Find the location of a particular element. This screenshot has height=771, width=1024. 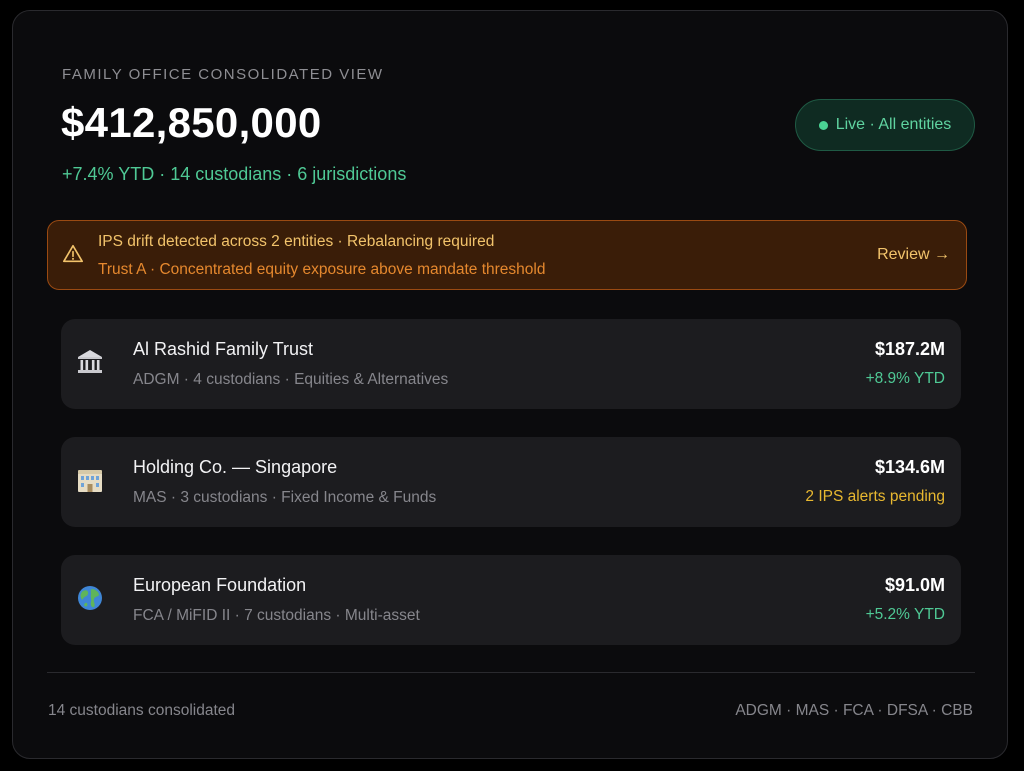

entity-change: +8.9% YTD is located at coordinates (905, 378).